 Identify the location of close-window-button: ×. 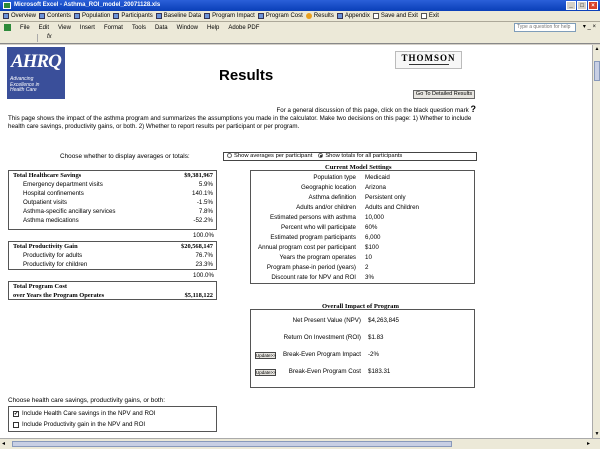
(593, 5).